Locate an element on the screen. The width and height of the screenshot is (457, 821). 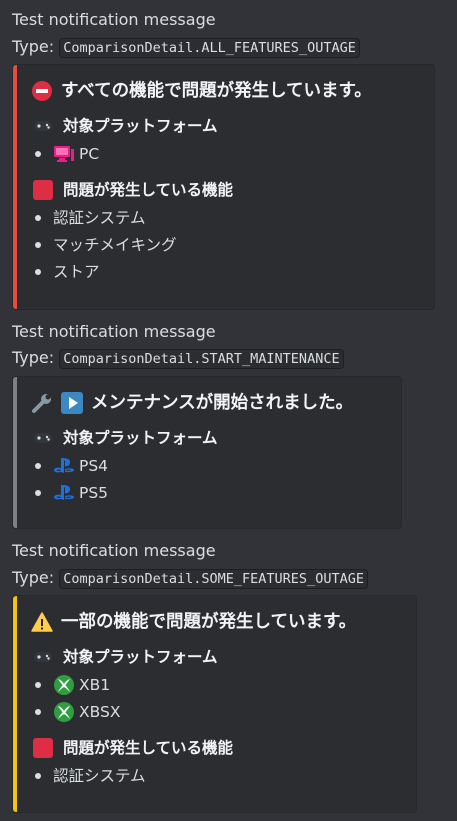
embed-title: メンテナンスが開始されました。 is located at coordinates (192, 403).